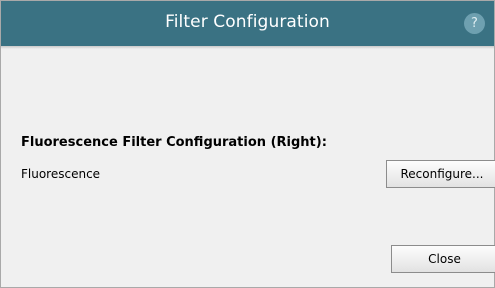 This screenshot has width=495, height=288. What do you see at coordinates (474, 23) in the screenshot?
I see `help-icon: ?` at bounding box center [474, 23].